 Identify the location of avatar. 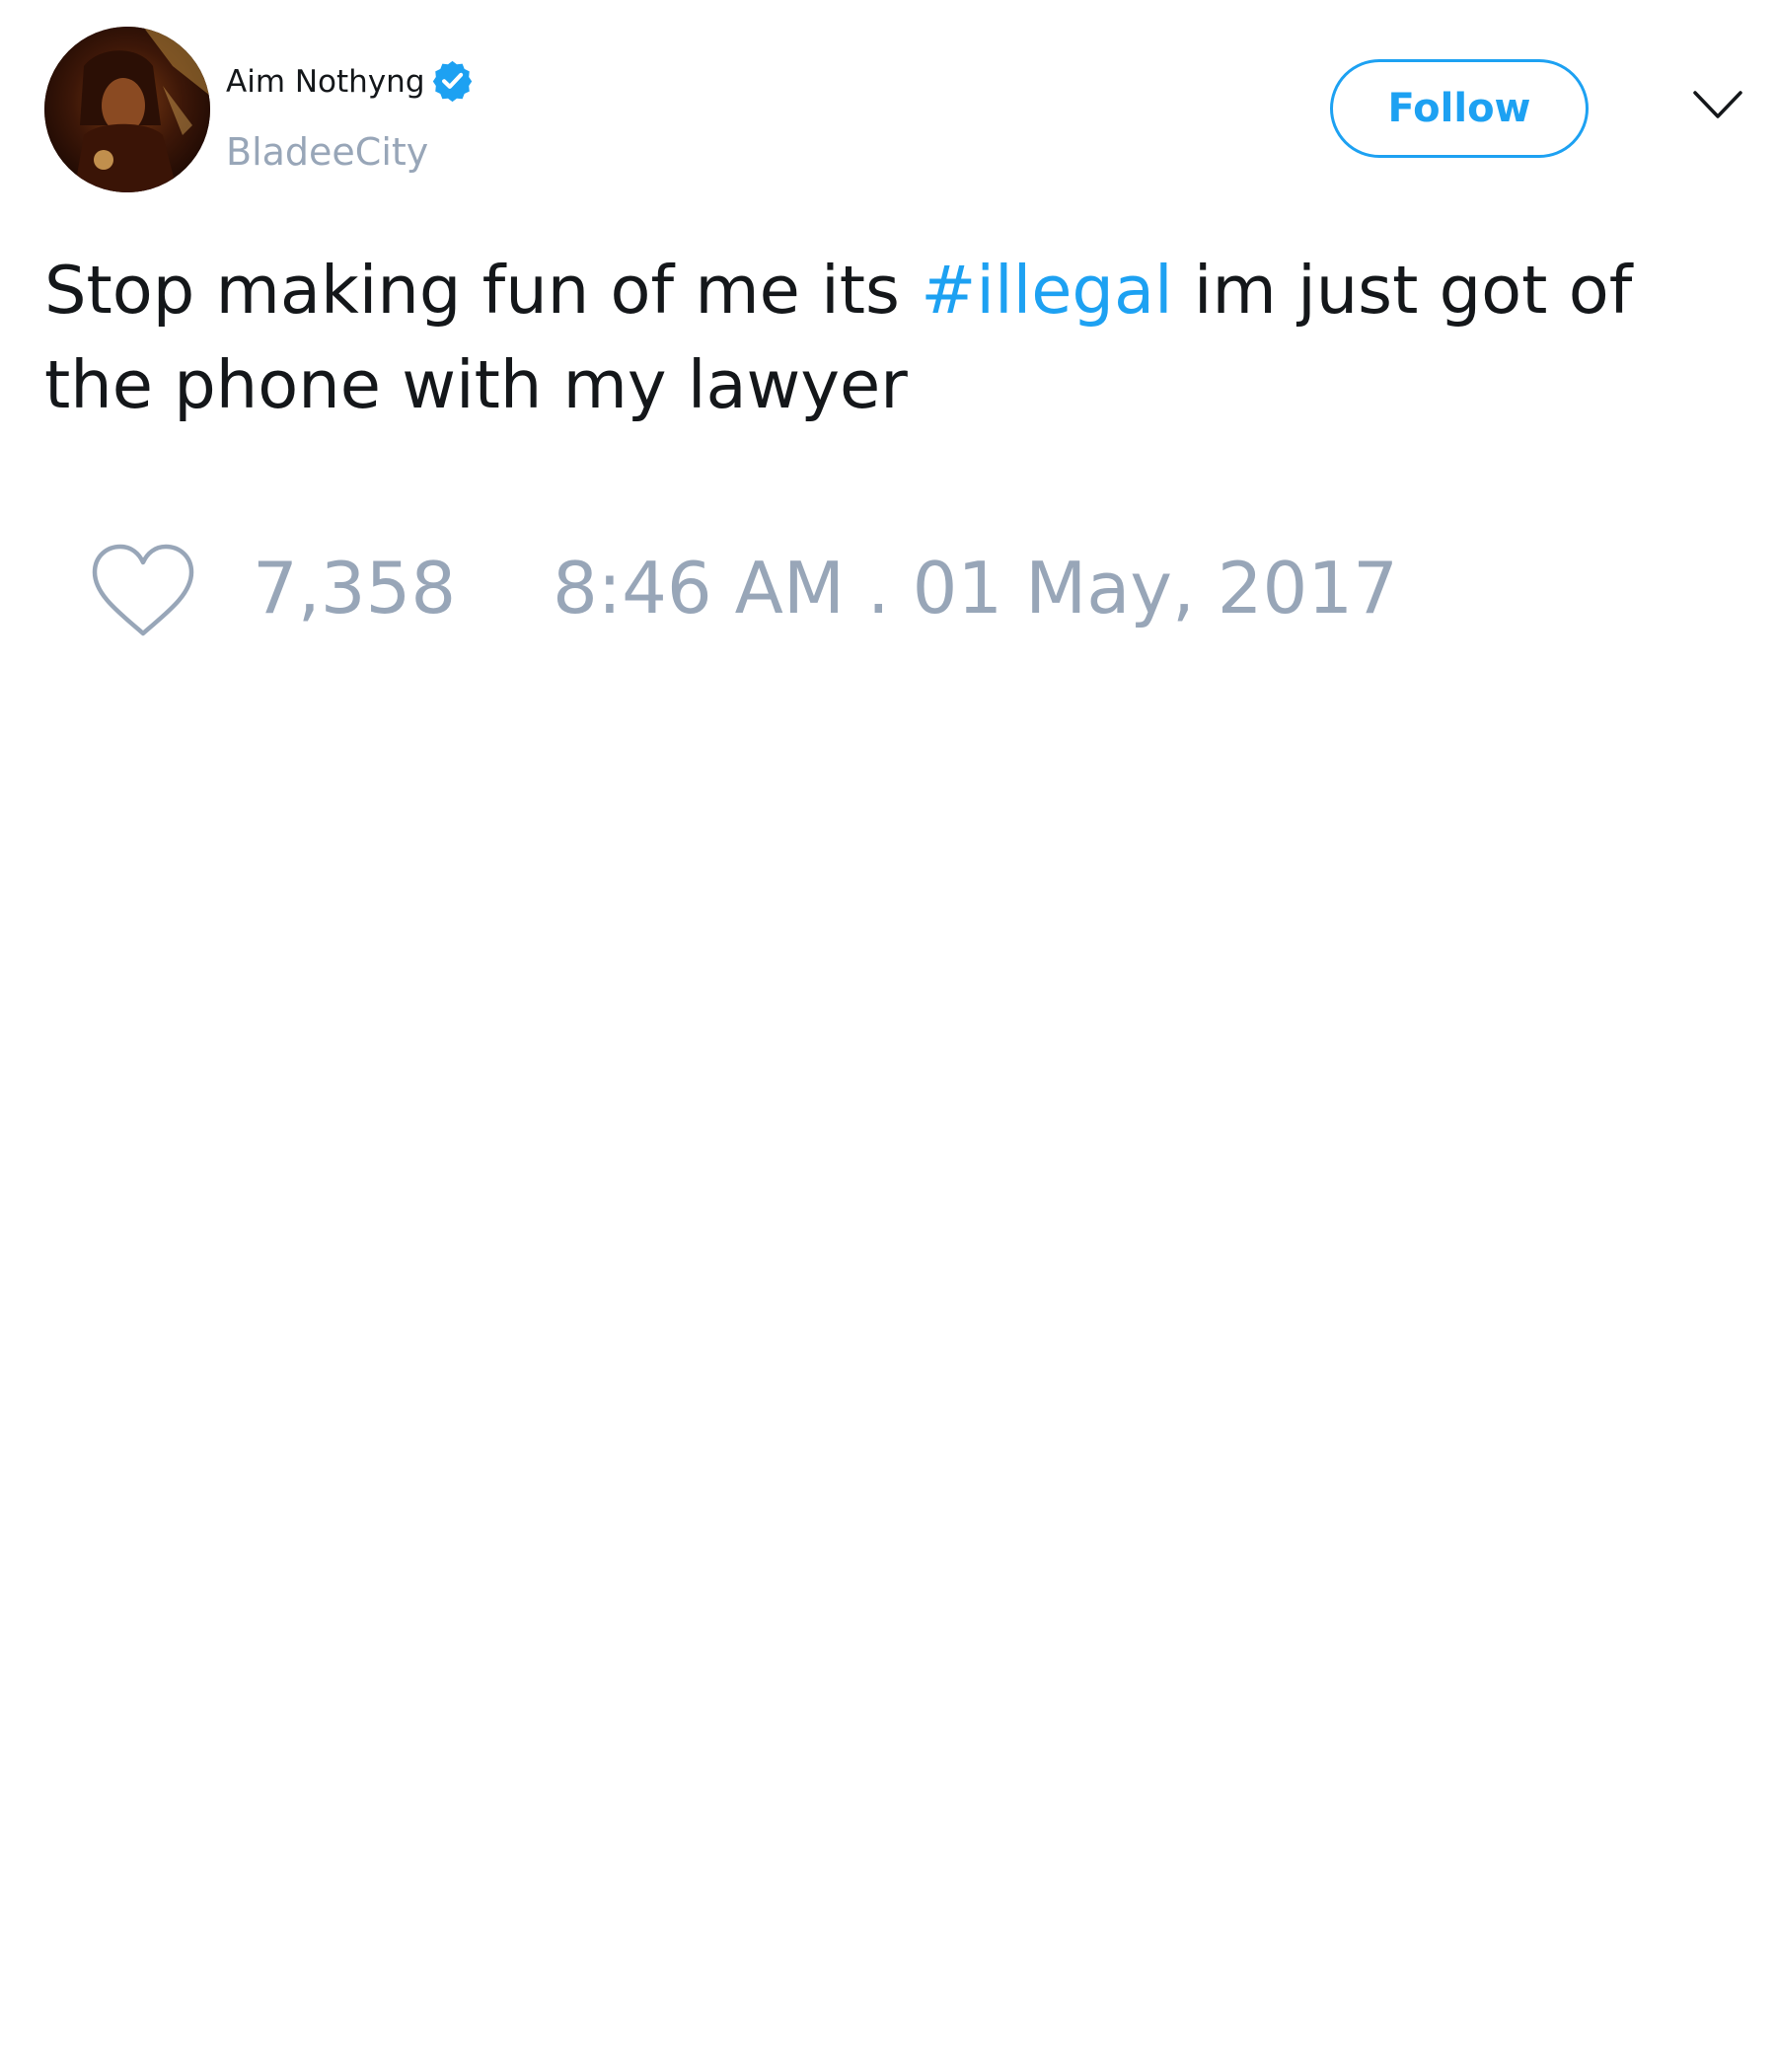
(127, 110).